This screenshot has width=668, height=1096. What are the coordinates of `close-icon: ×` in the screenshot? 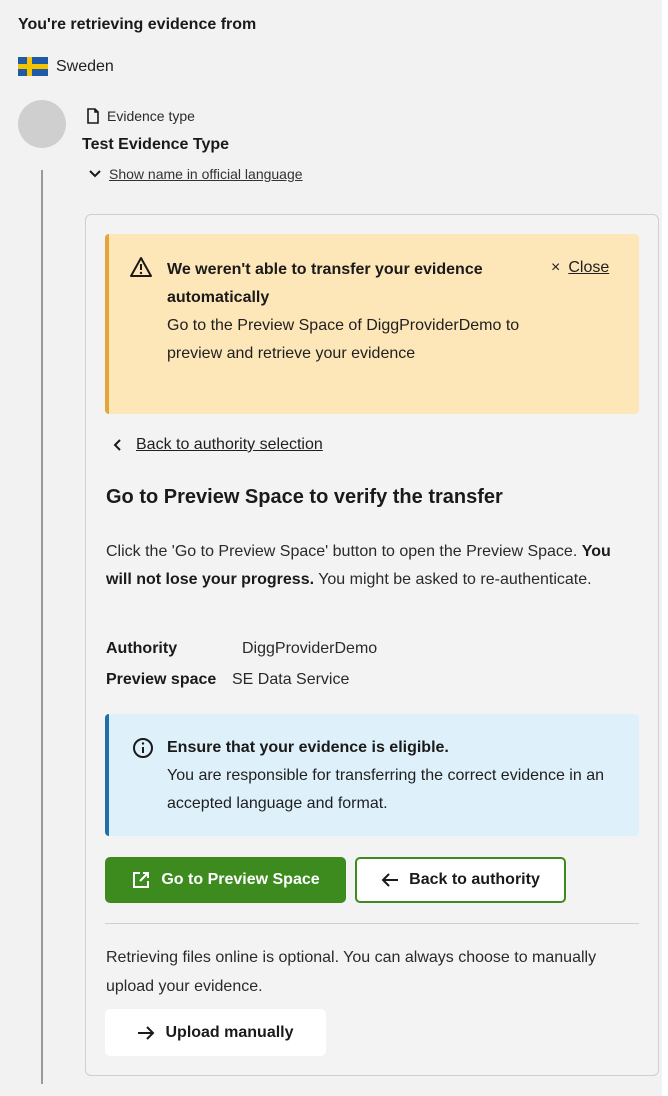 It's located at (556, 267).